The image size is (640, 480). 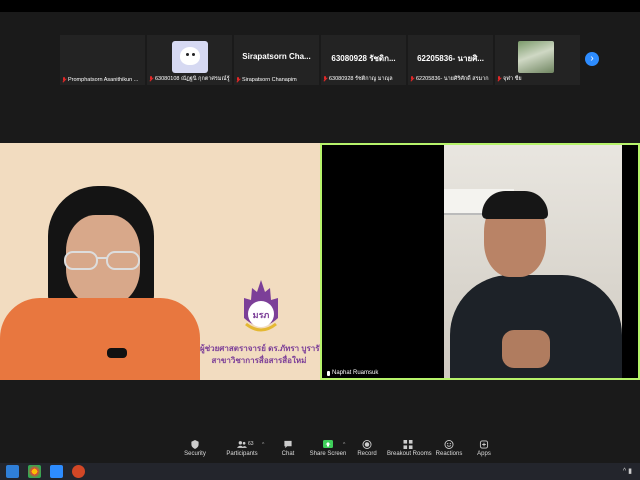 What do you see at coordinates (328, 373) in the screenshot?
I see `mic-icon` at bounding box center [328, 373].